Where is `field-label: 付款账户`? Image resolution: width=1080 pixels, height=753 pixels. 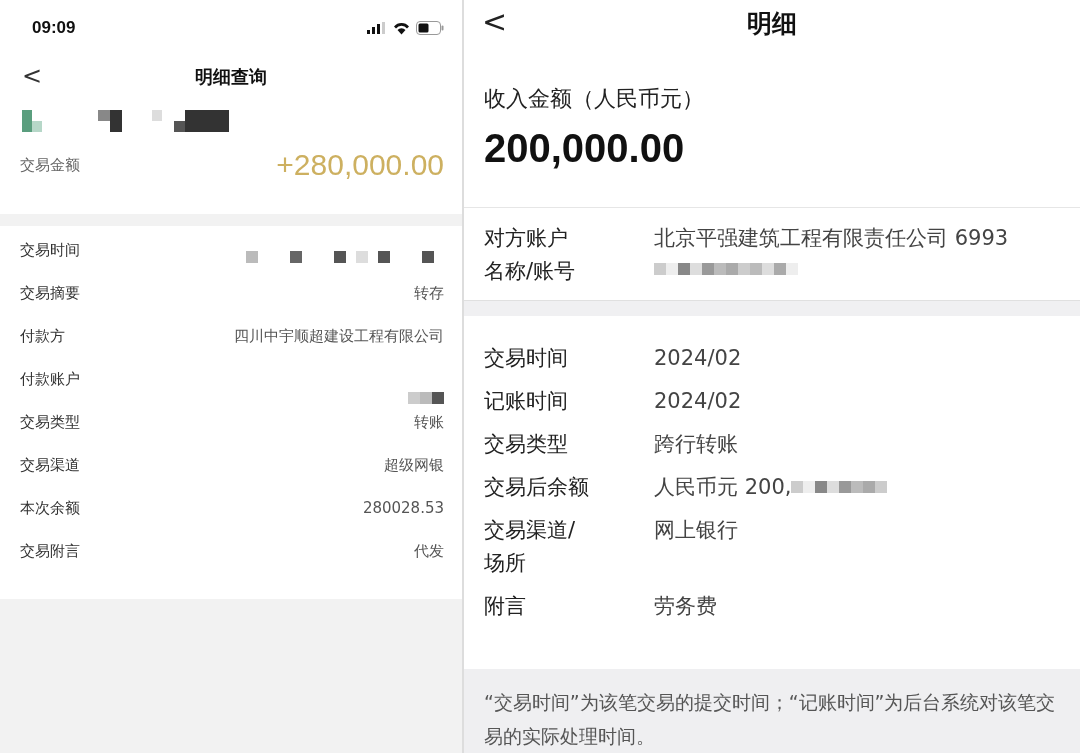 field-label: 付款账户 is located at coordinates (50, 379).